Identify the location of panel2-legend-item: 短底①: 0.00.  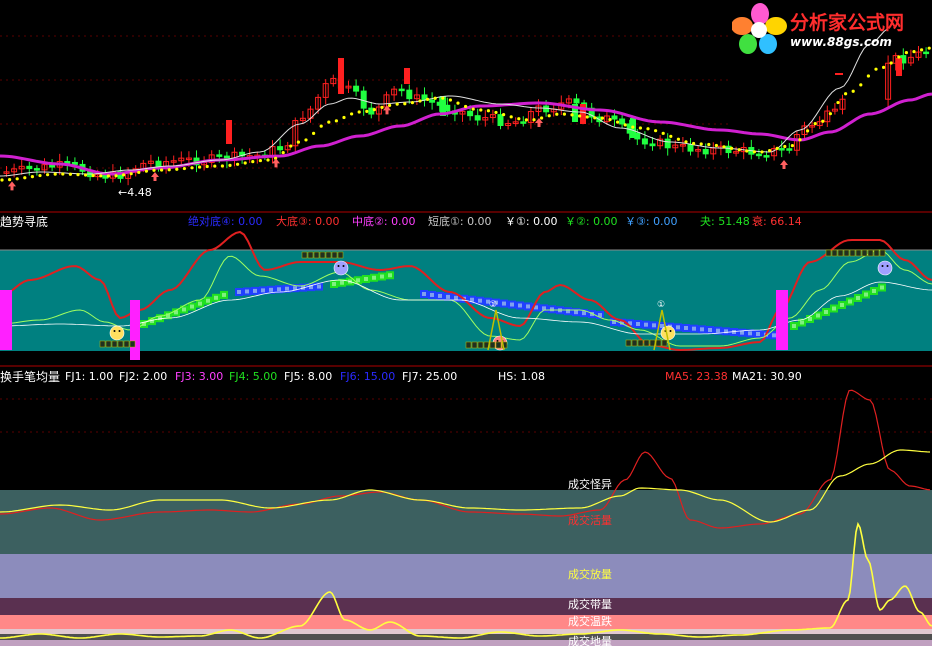
(460, 221).